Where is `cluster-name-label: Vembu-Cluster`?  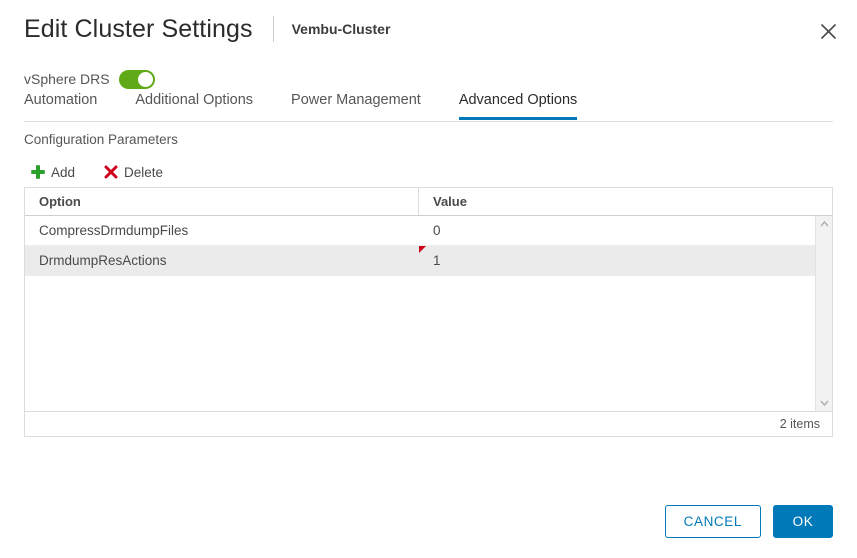
cluster-name-label: Vembu-Cluster is located at coordinates (341, 29).